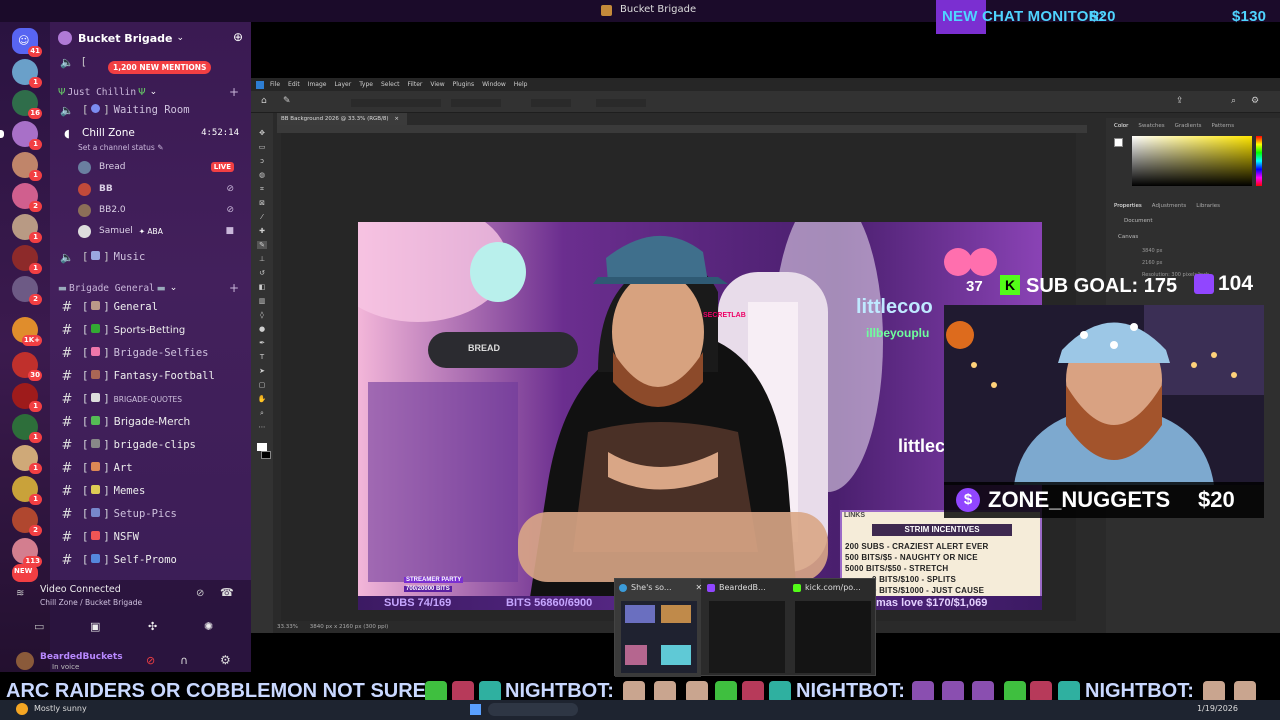 The height and width of the screenshot is (720, 1280). What do you see at coordinates (262, 413) in the screenshot?
I see `zoom-tool-icon: ⌕` at bounding box center [262, 413].